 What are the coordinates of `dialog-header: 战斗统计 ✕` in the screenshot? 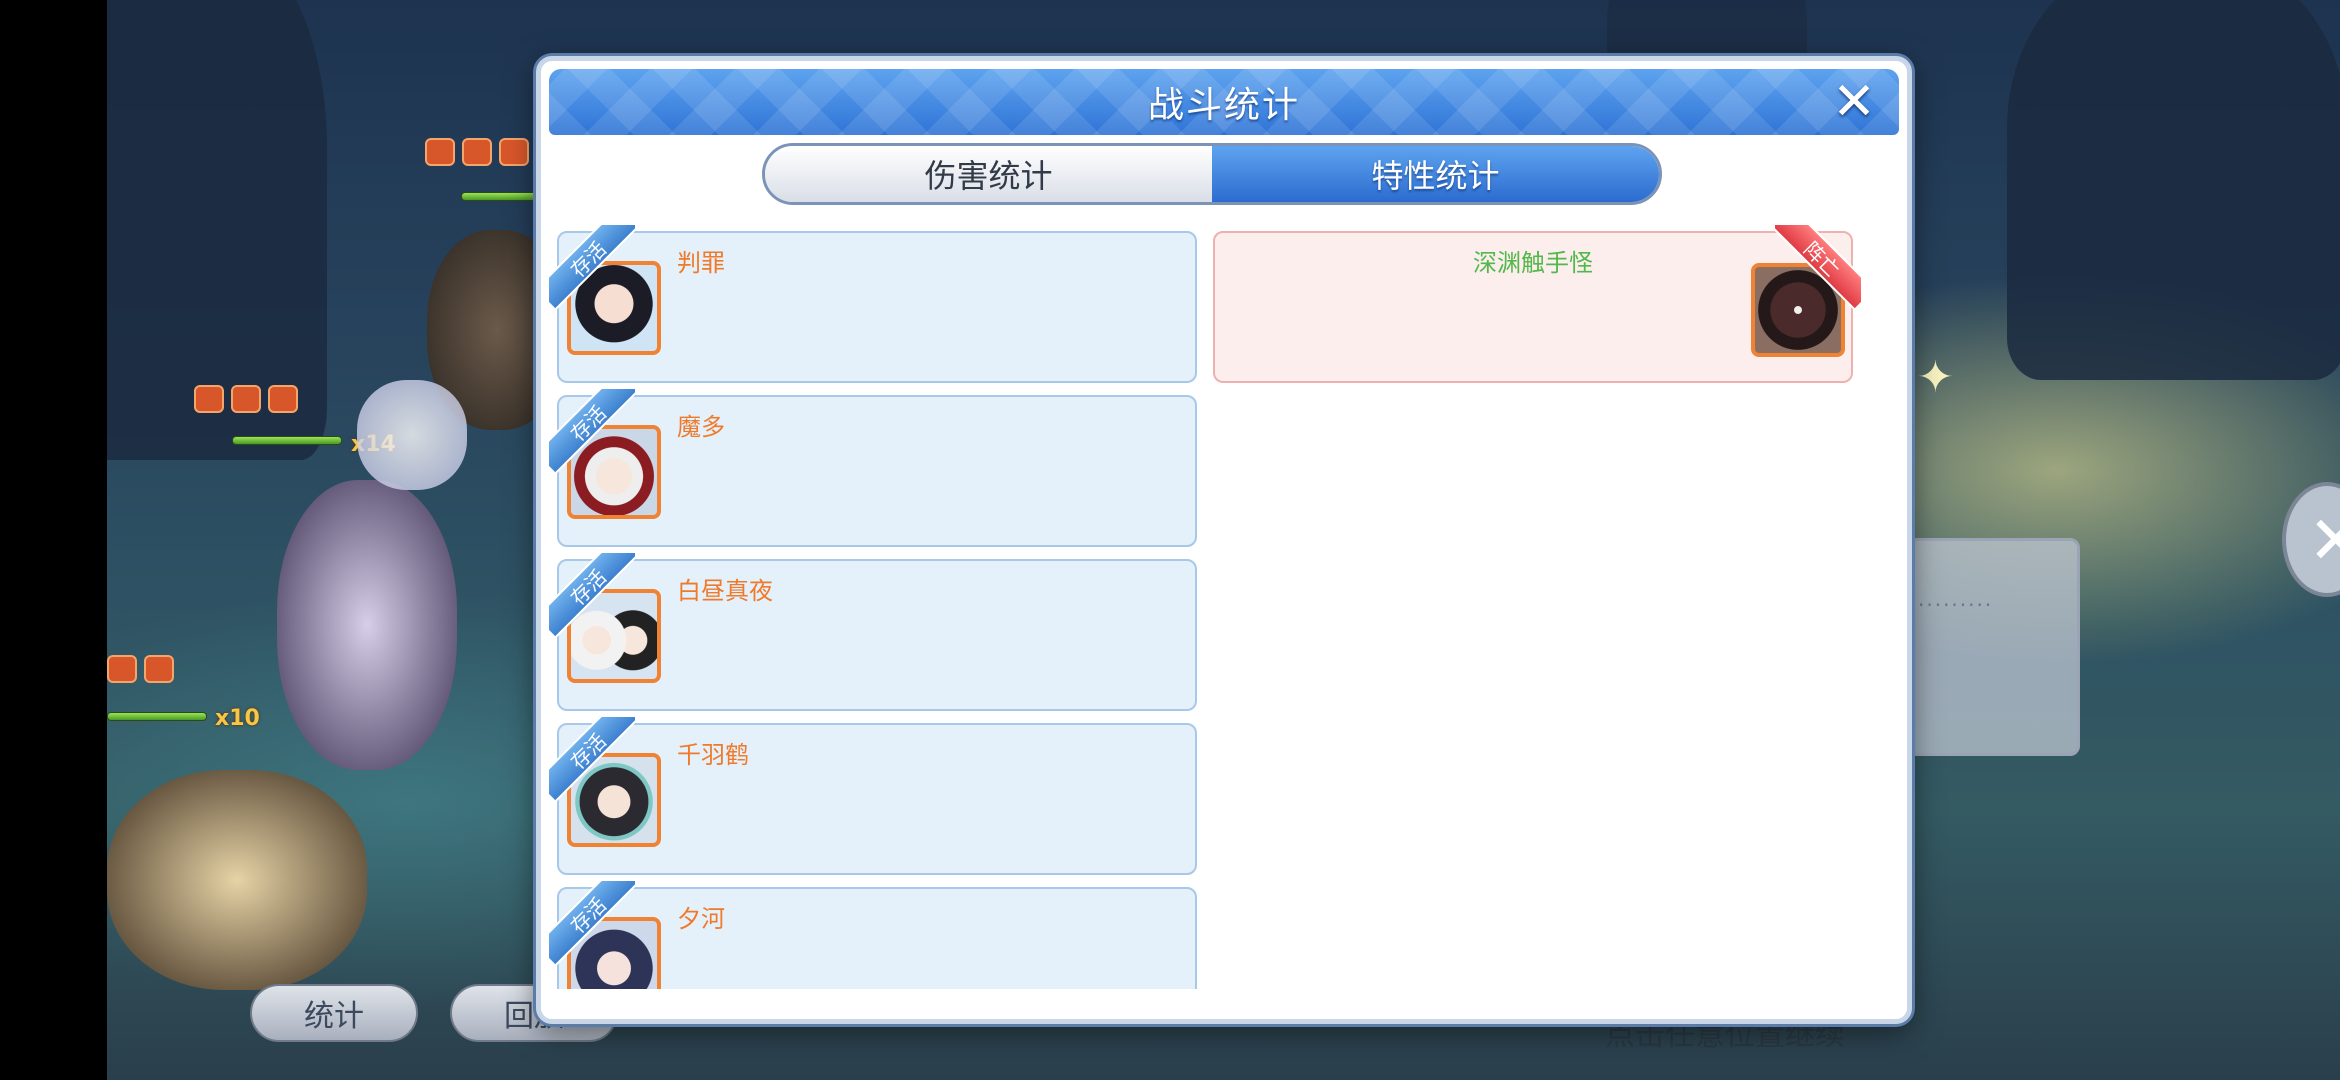 It's located at (1224, 102).